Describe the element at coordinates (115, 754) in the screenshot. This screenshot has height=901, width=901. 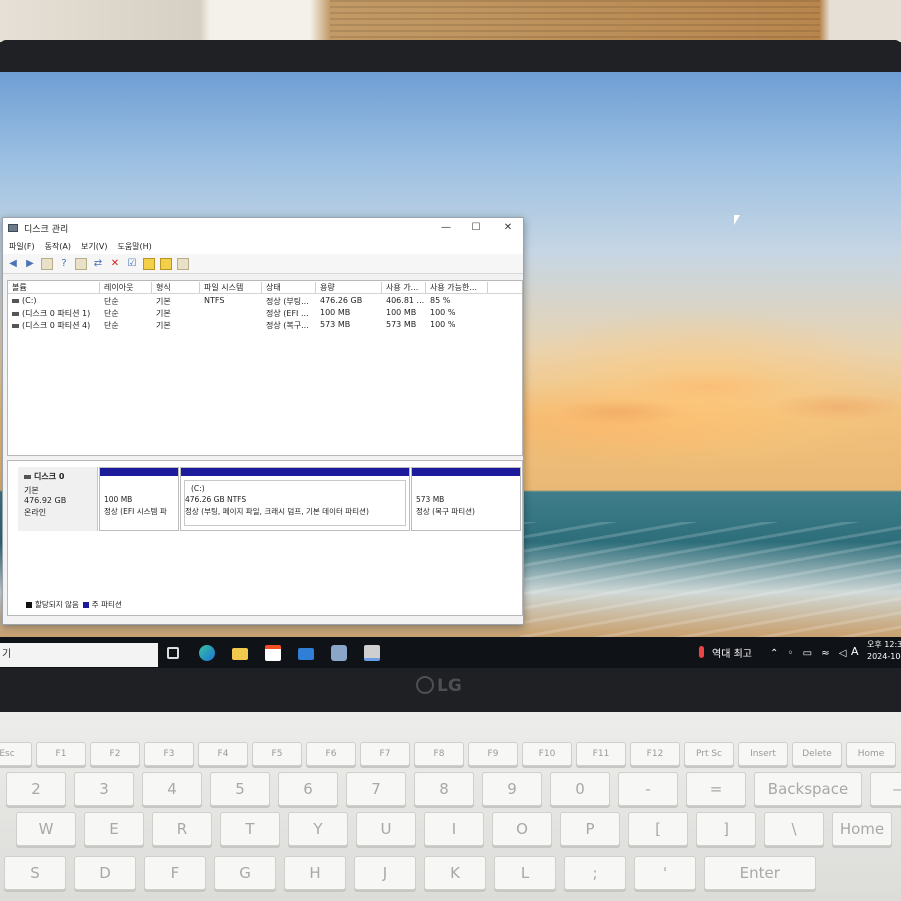
I see `function-key: F2` at that location.